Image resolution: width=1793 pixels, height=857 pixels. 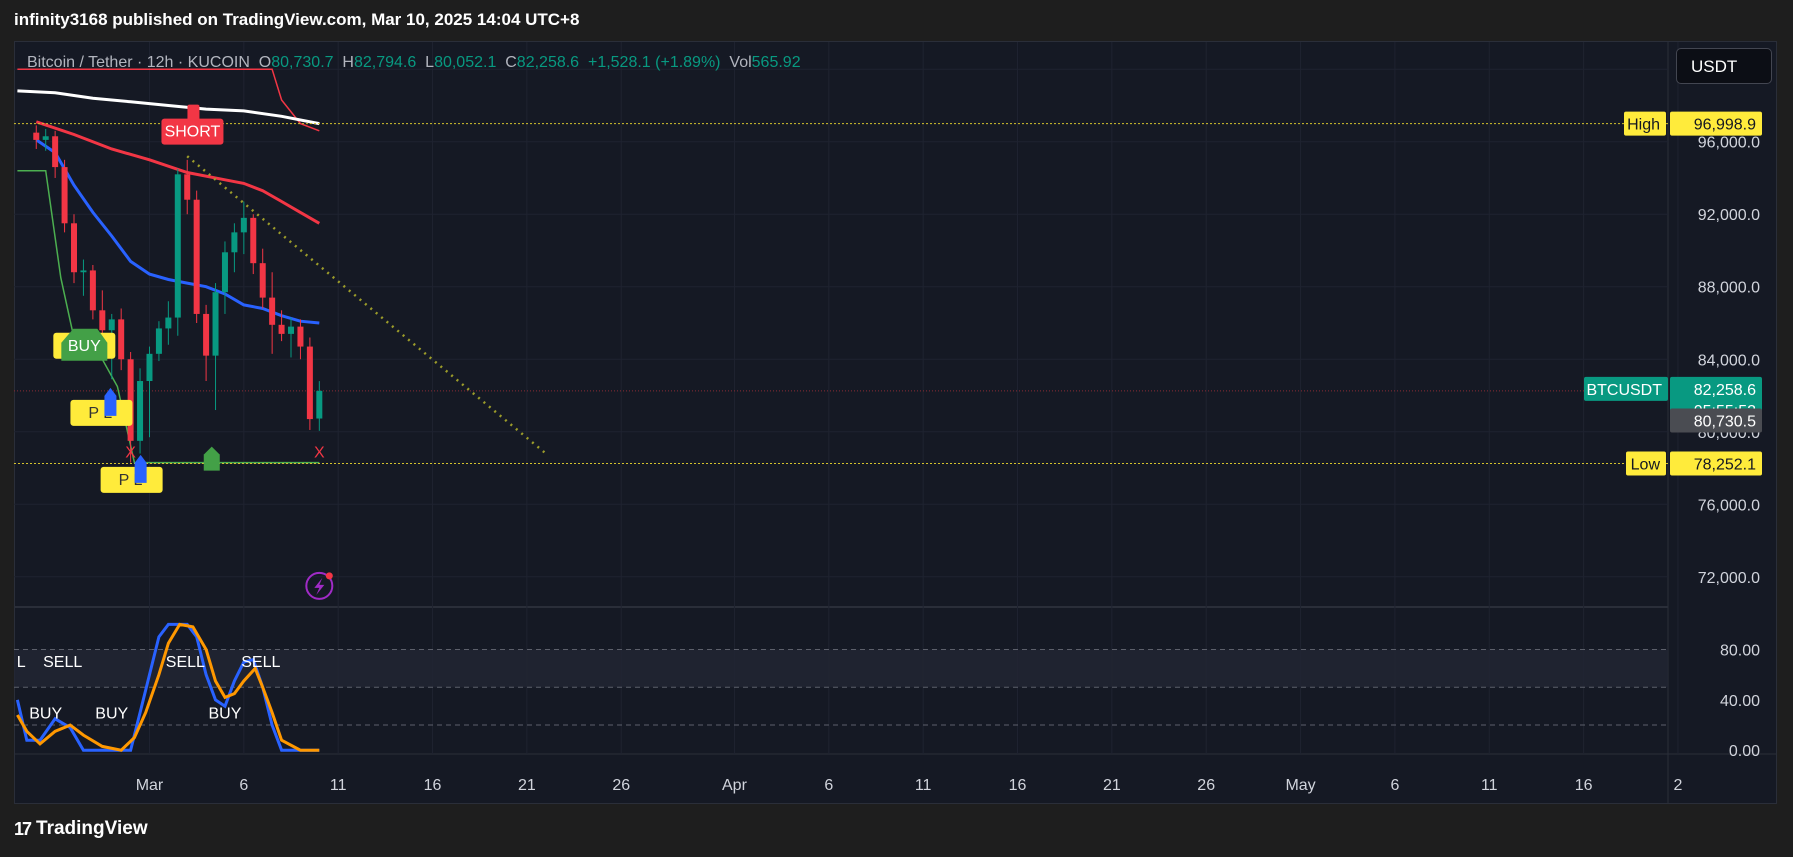 I want to click on short-signal-marker, so click(x=193, y=112).